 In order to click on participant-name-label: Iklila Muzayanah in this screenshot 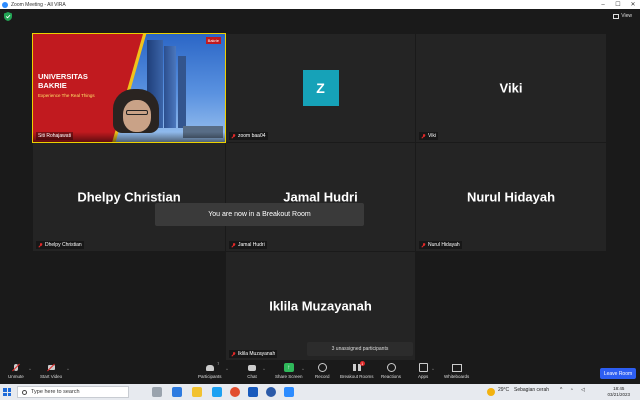, I will do `click(253, 354)`.